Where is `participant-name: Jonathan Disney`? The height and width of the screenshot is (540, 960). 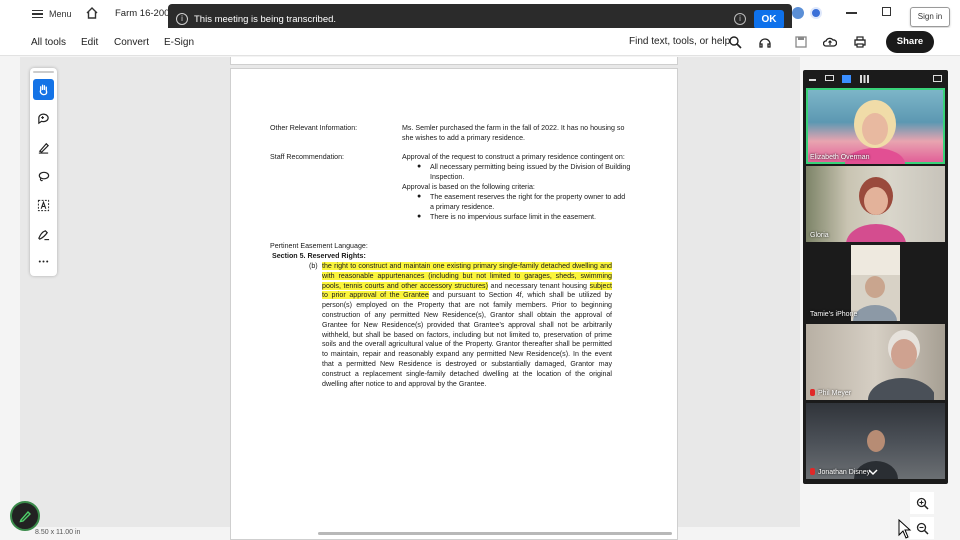
participant-name: Jonathan Disney is located at coordinates (840, 472).